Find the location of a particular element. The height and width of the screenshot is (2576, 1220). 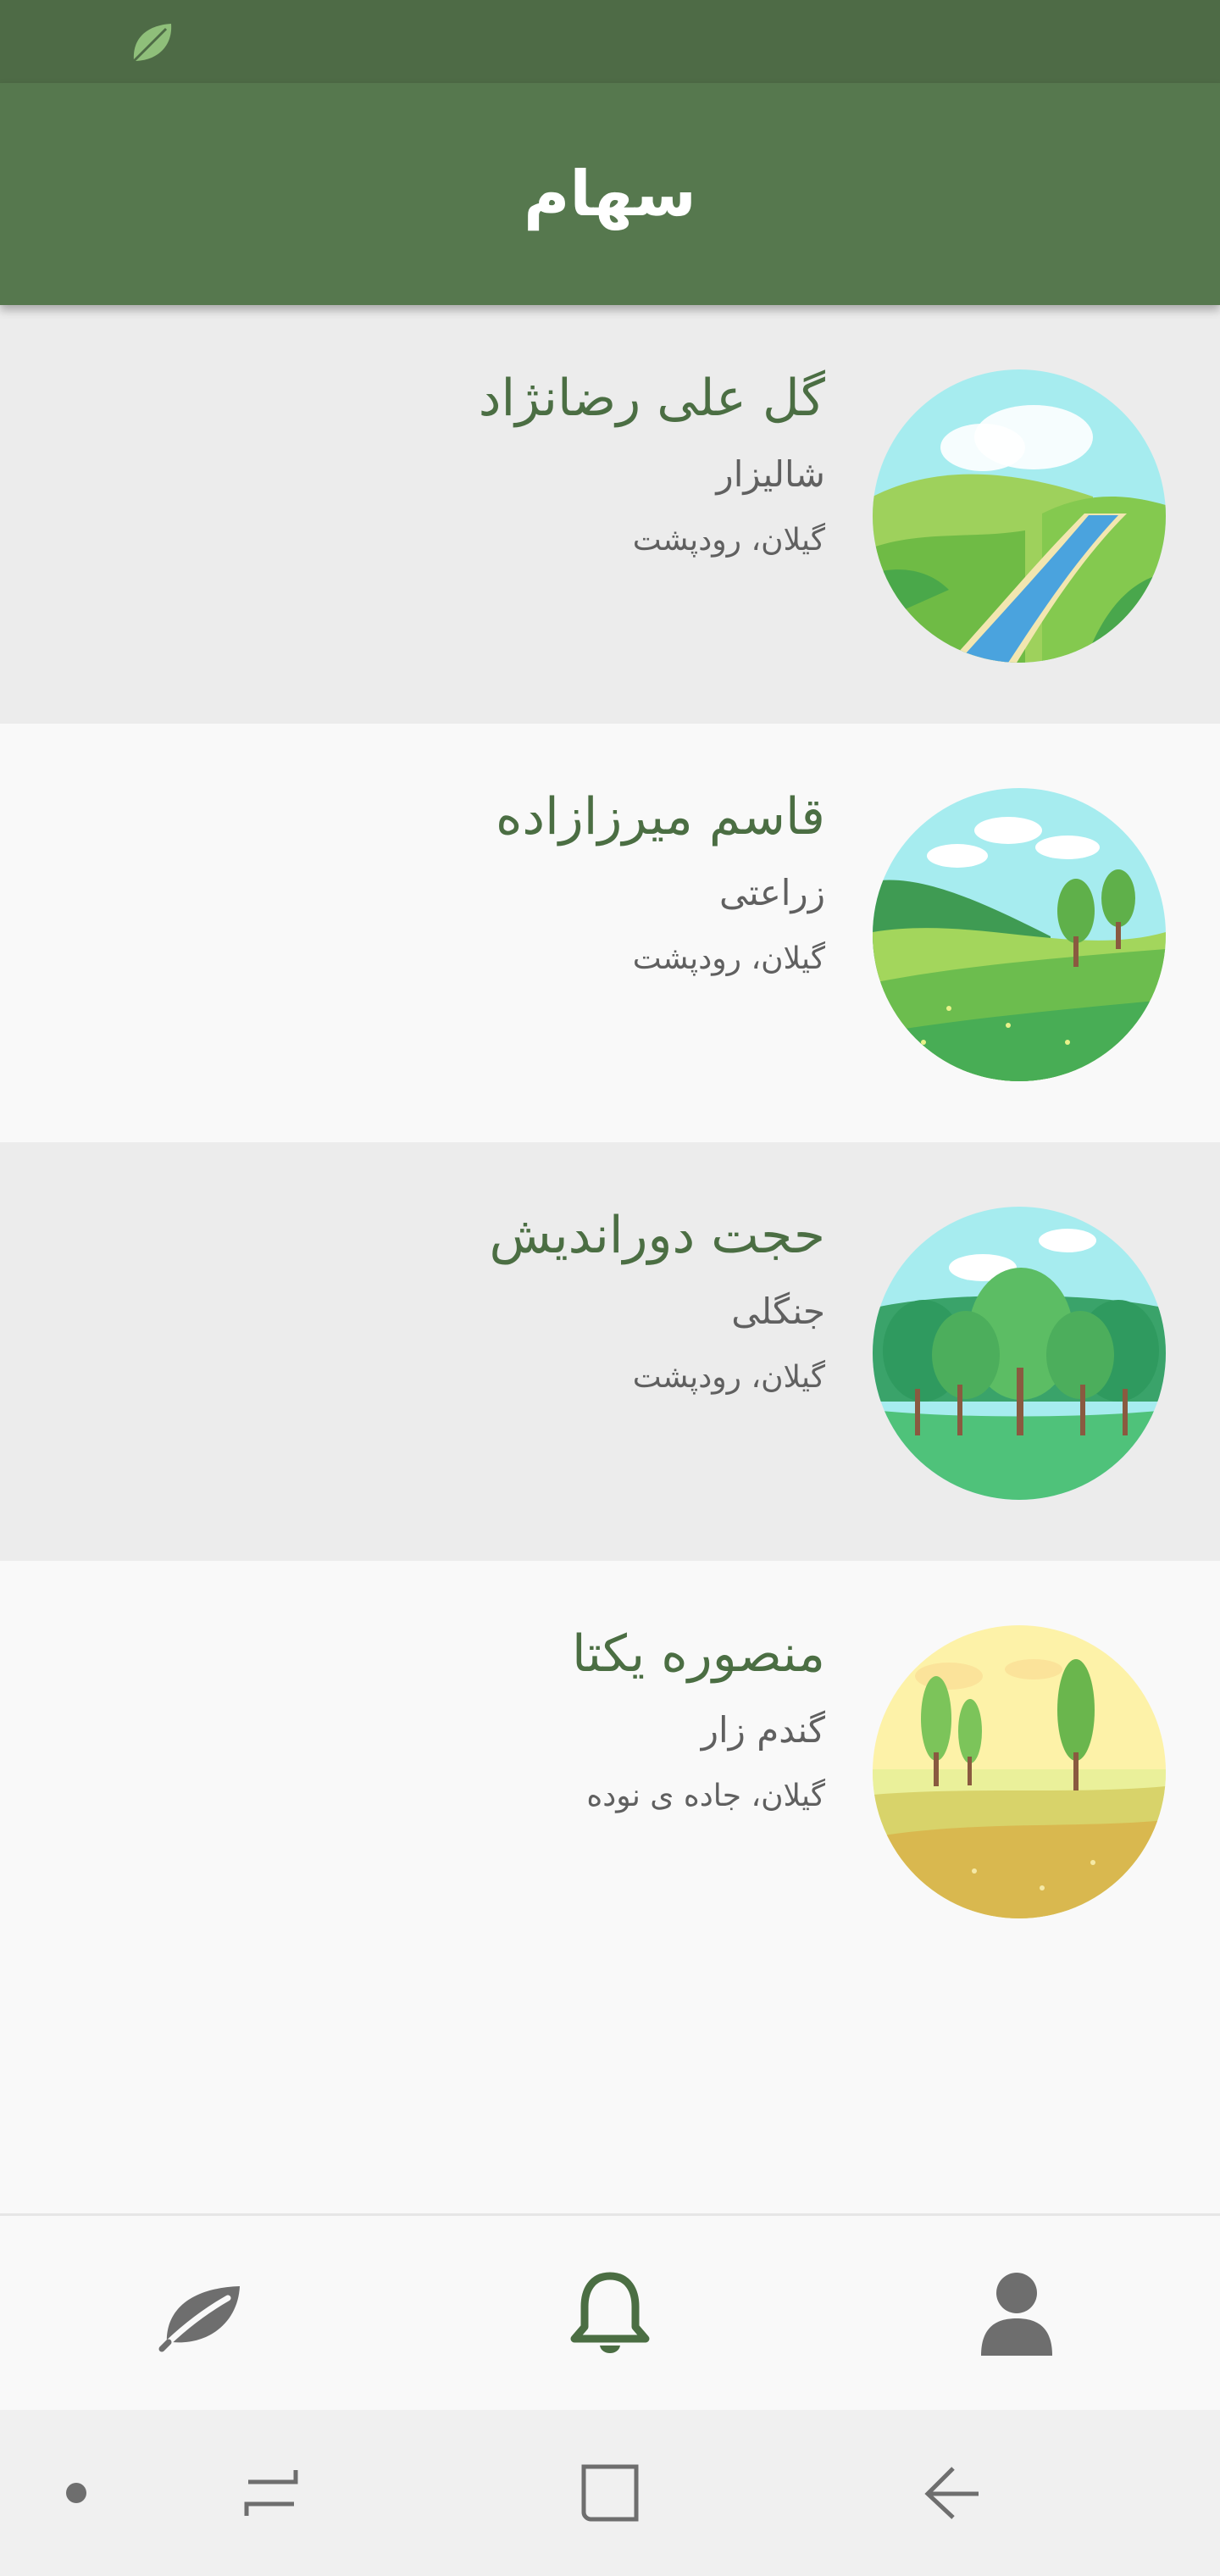

dot-icon is located at coordinates (76, 2493).